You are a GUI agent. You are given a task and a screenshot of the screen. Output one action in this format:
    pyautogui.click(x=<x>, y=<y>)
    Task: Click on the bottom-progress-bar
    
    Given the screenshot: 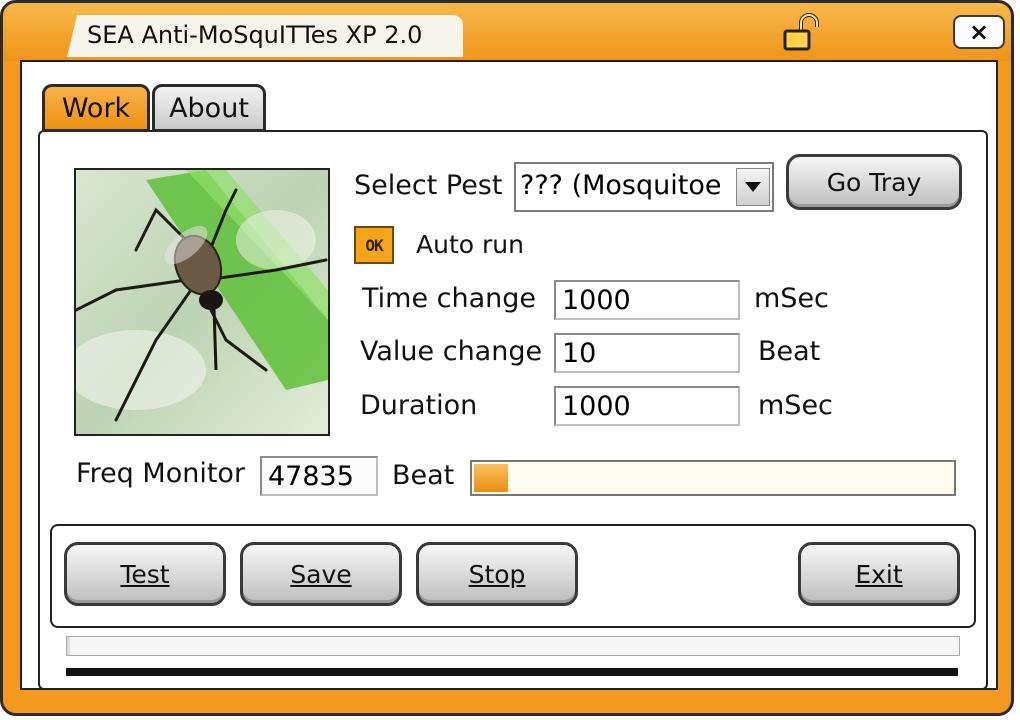 What is the action you would take?
    pyautogui.click(x=513, y=646)
    